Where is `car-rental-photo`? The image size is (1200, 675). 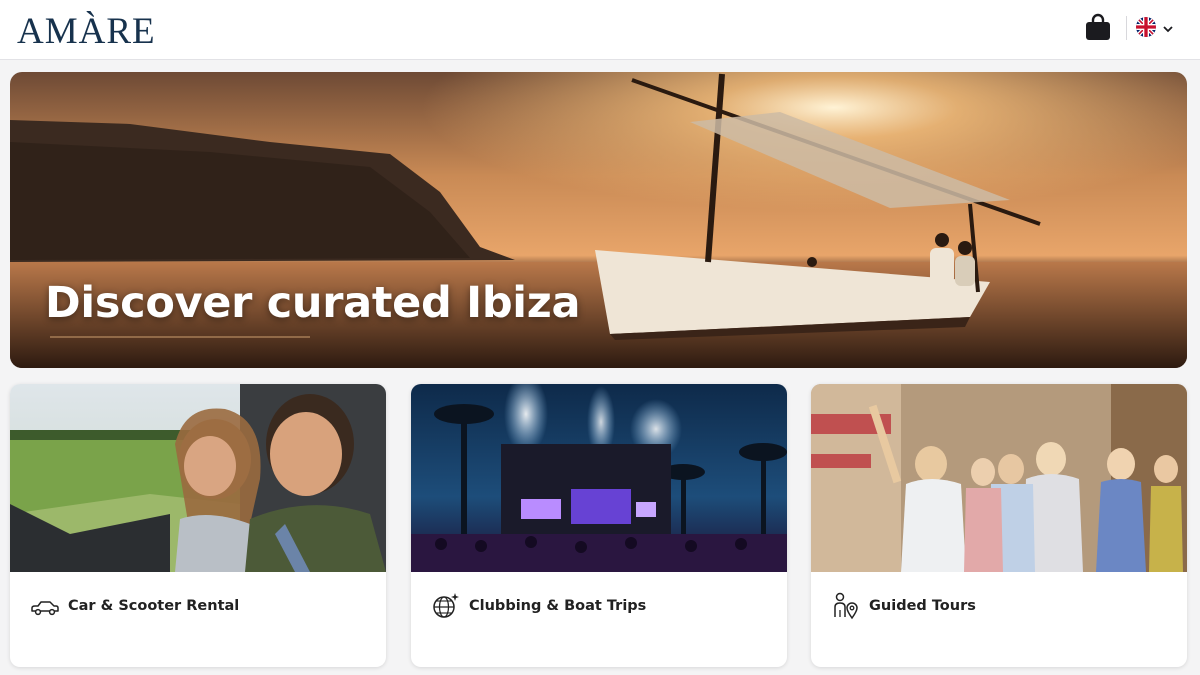
car-rental-photo is located at coordinates (198, 478).